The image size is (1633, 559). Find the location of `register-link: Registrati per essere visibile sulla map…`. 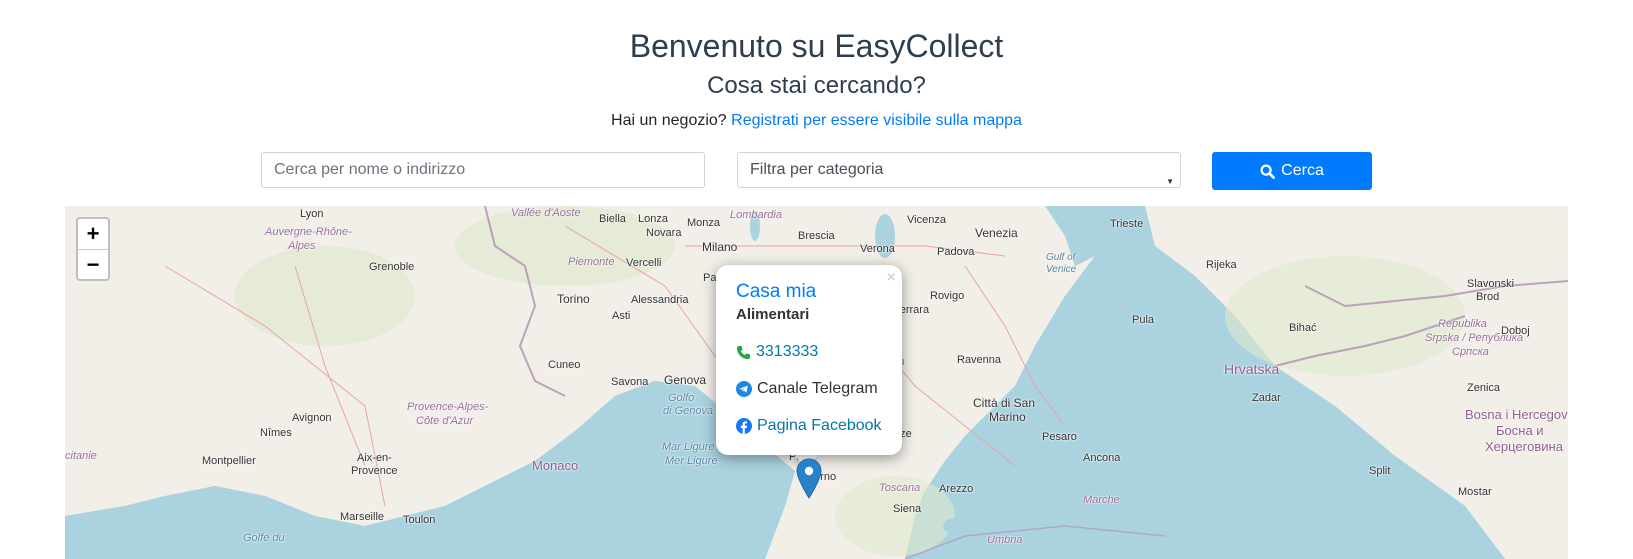

register-link: Registrati per essere visibile sulla map… is located at coordinates (876, 120).